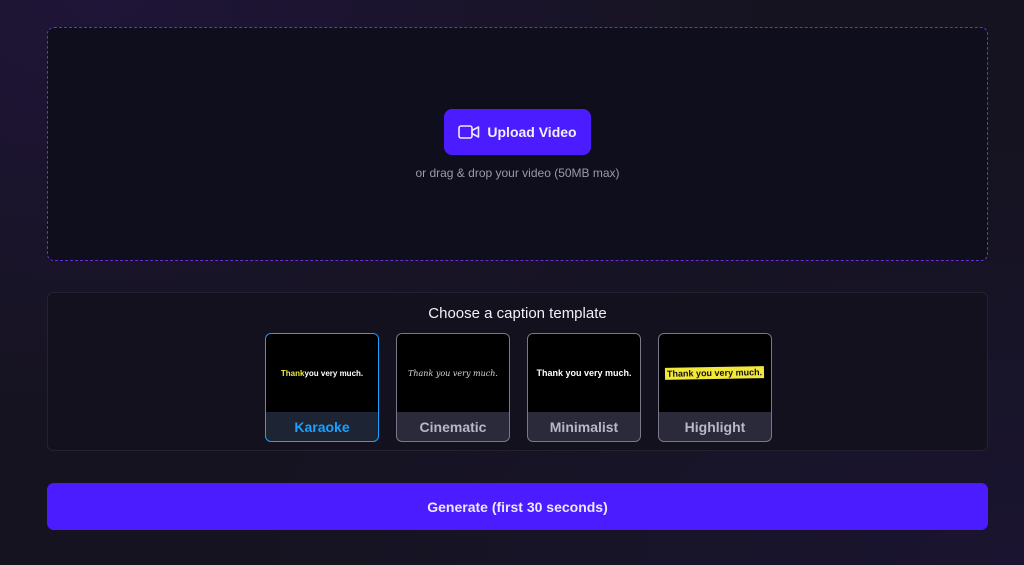  I want to click on preview-rest-text: you very much., so click(334, 373).